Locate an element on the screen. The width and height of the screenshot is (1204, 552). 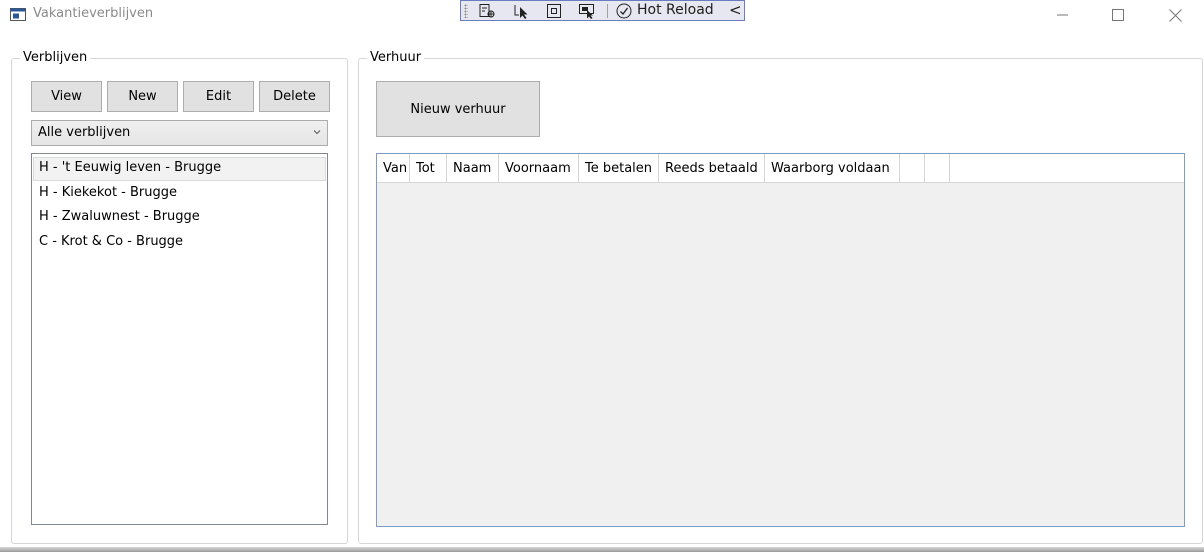
verhuur-group-title: Verhuur is located at coordinates (396, 58).